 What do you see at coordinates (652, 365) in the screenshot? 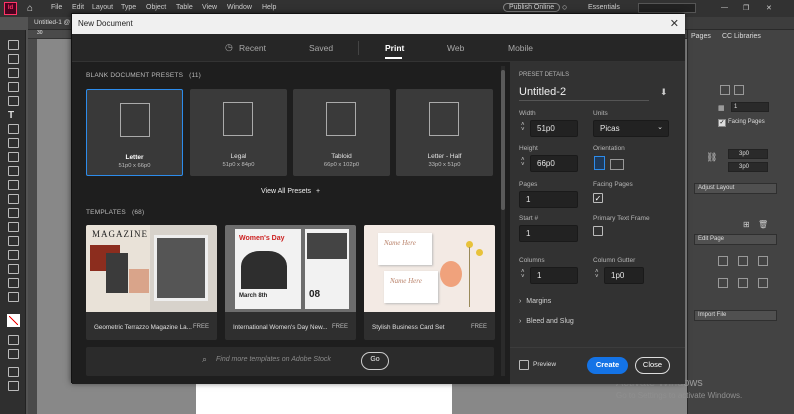
I see `close-button: Close` at bounding box center [652, 365].